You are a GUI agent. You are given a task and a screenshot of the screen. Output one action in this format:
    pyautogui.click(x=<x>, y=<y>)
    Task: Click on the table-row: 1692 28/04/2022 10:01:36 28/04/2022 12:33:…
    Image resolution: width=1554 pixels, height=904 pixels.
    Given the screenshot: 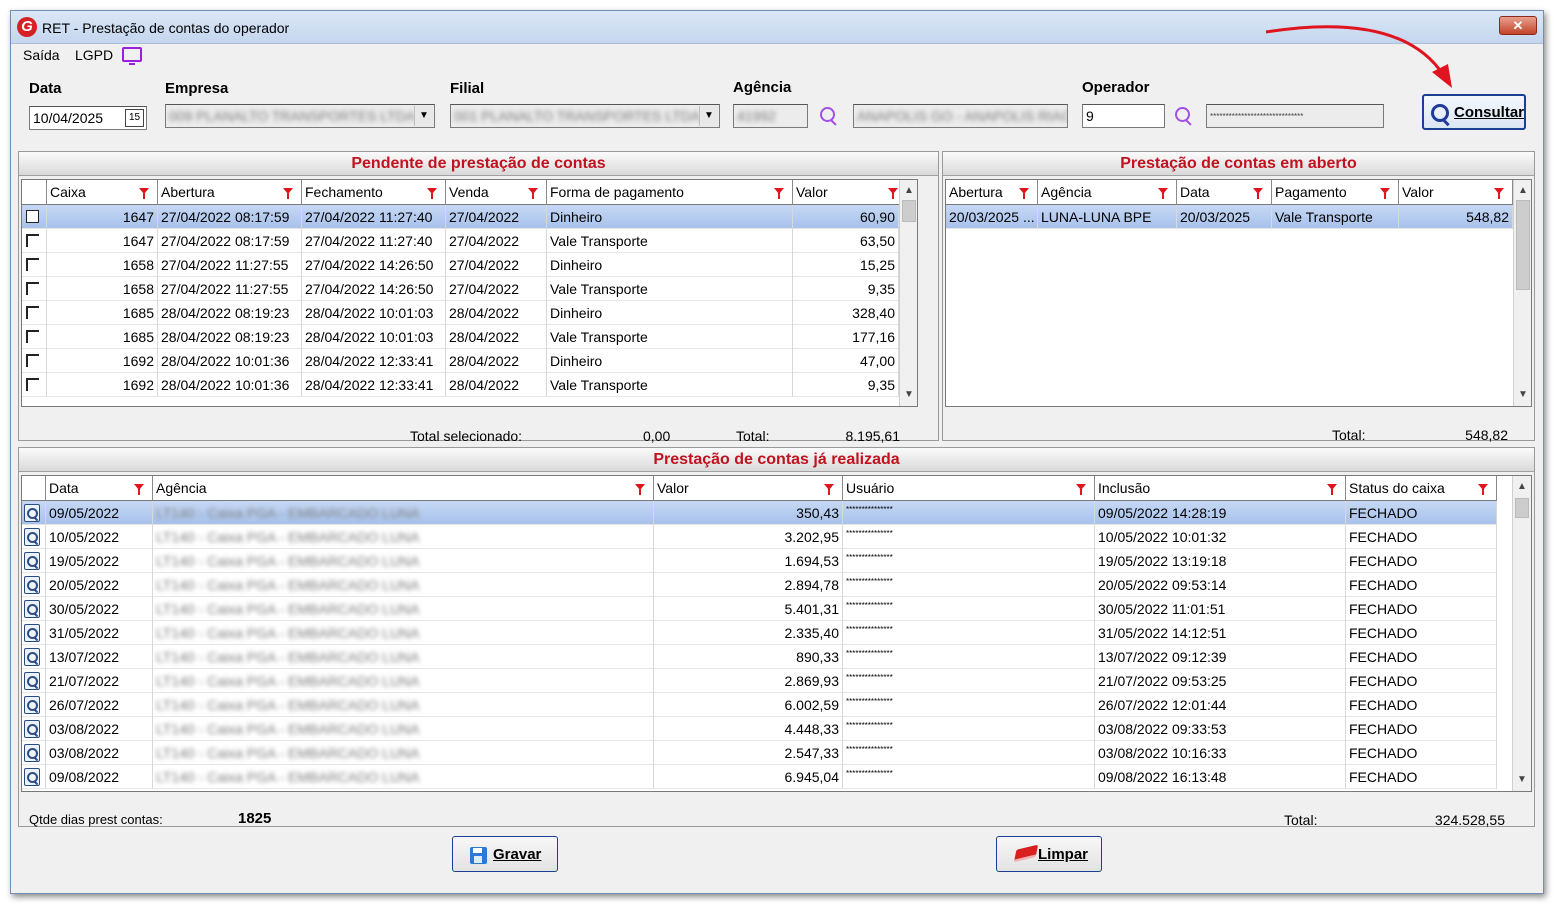 What is the action you would take?
    pyautogui.click(x=460, y=385)
    